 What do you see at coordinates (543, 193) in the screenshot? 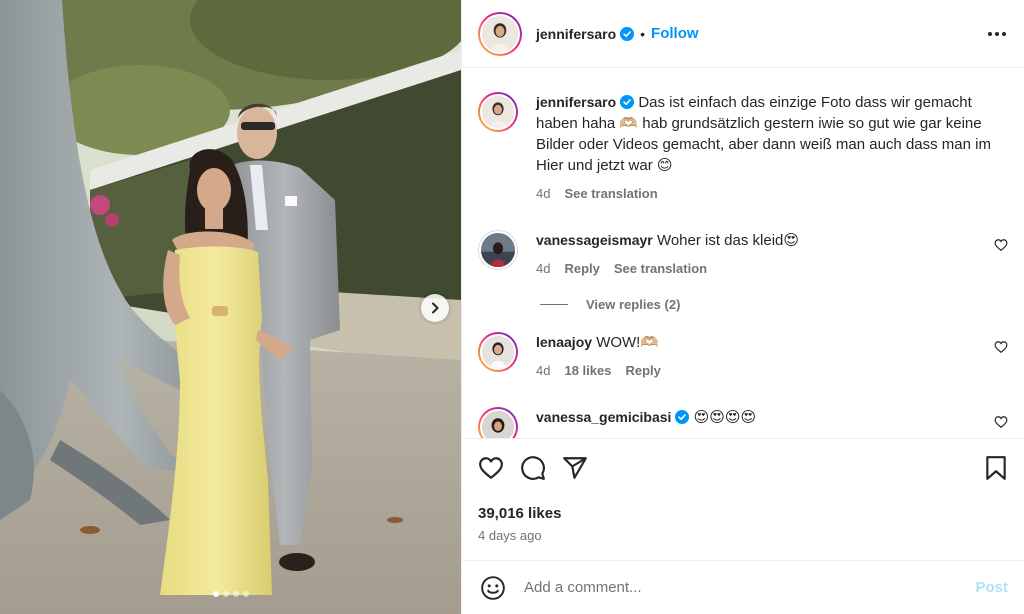
I see `caption-time: 4d` at bounding box center [543, 193].